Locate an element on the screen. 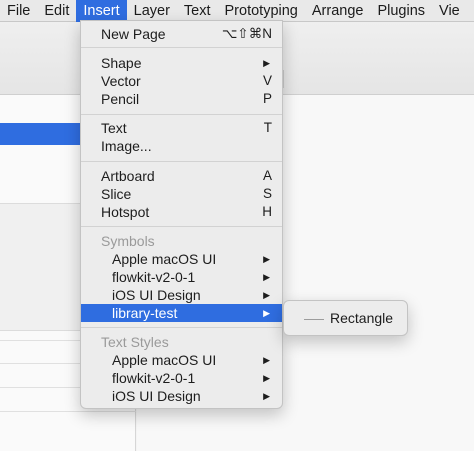 This screenshot has height=451, width=474. submenu-item-label: Rectangle is located at coordinates (362, 318).